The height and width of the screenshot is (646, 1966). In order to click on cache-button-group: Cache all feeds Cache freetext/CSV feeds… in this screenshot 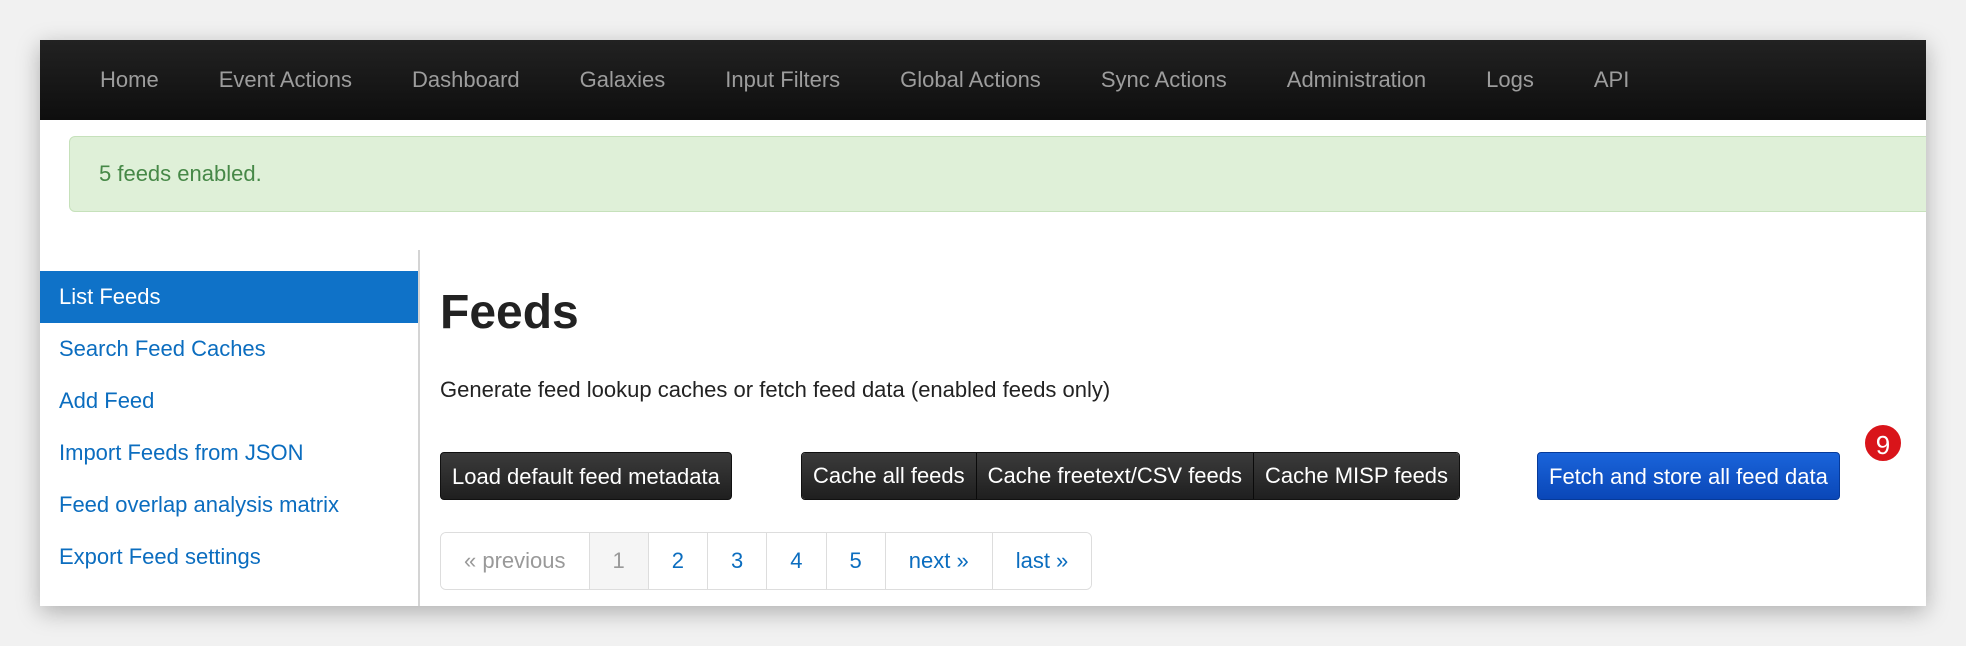, I will do `click(1131, 476)`.